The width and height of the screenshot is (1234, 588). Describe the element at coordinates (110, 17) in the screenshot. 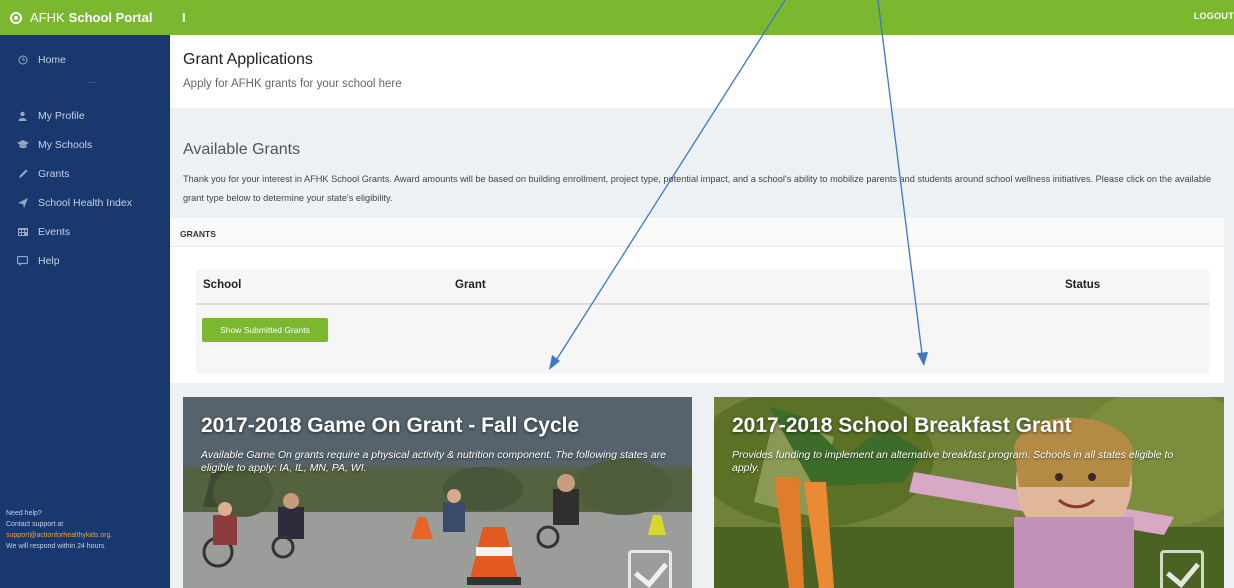

I see `brand-name: School Portal` at that location.